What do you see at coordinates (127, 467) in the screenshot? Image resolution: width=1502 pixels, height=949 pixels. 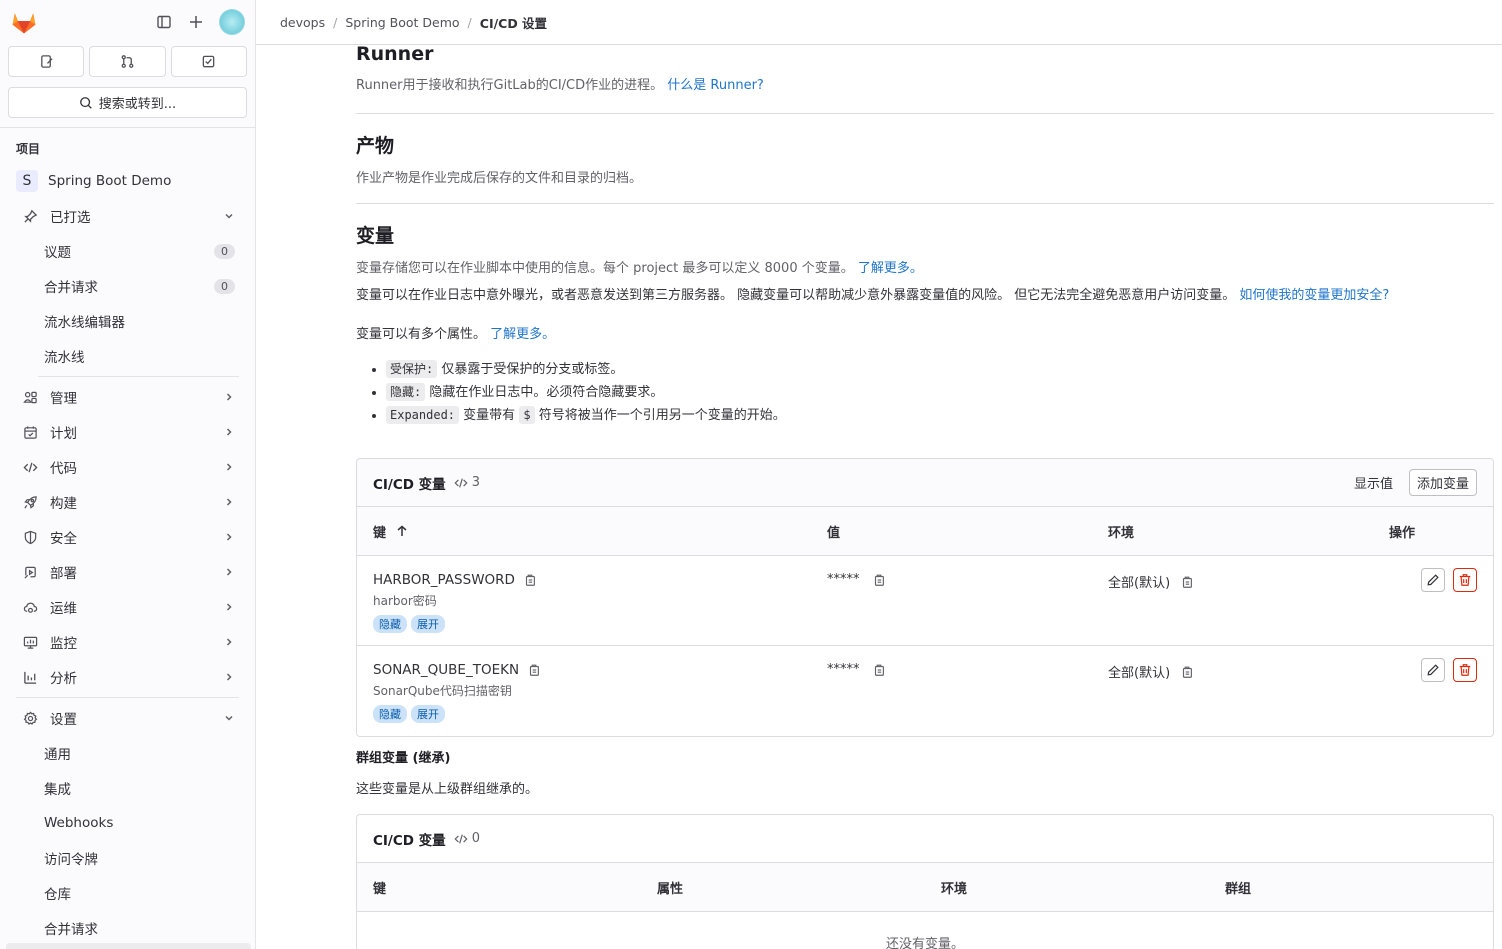 I see `sidebar-item-code: 代码` at bounding box center [127, 467].